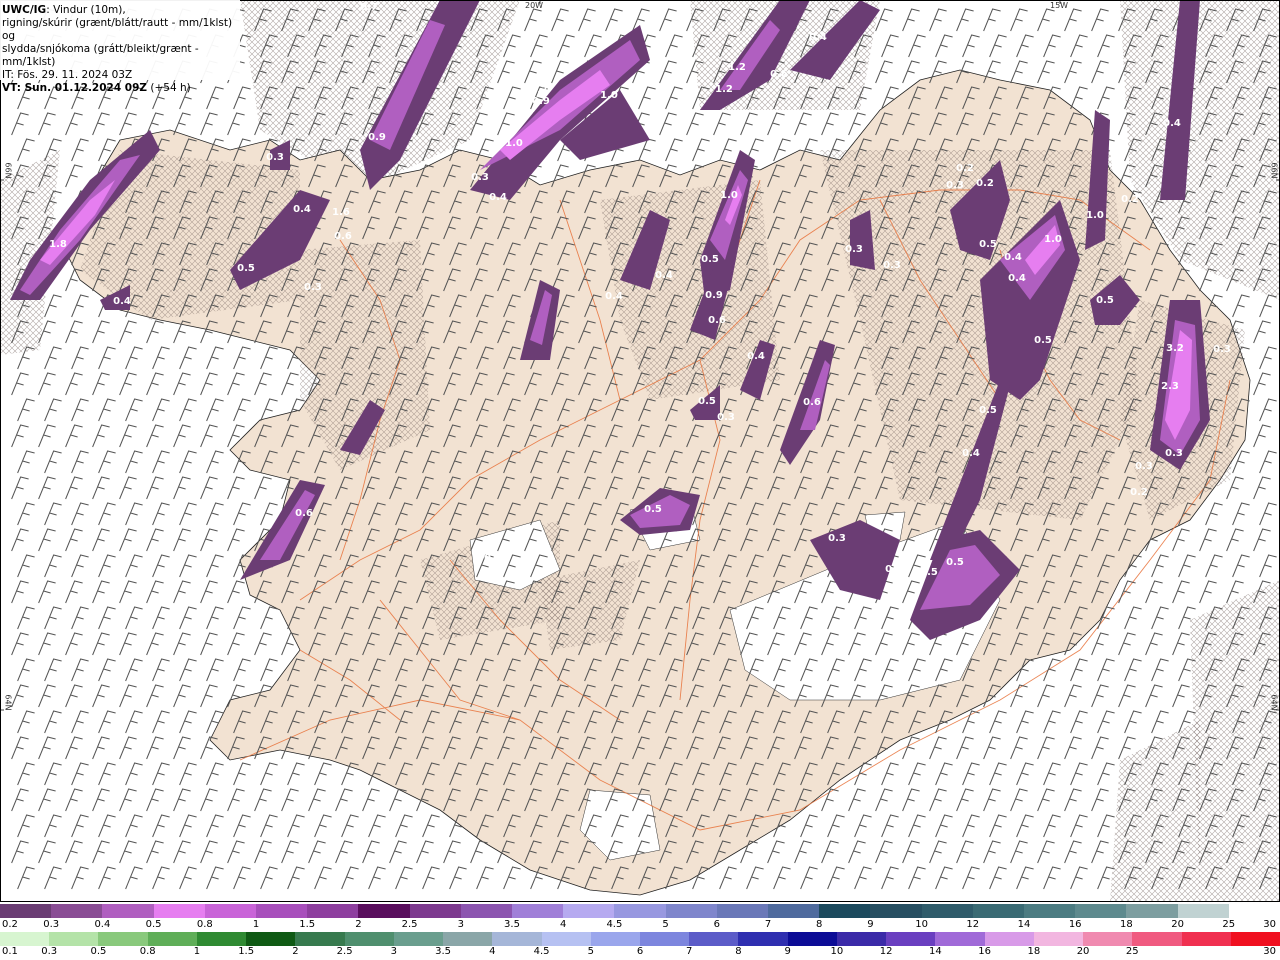 Image resolution: width=1280 pixels, height=960 pixels. I want to click on legend-label: 0.5, so click(153, 924).